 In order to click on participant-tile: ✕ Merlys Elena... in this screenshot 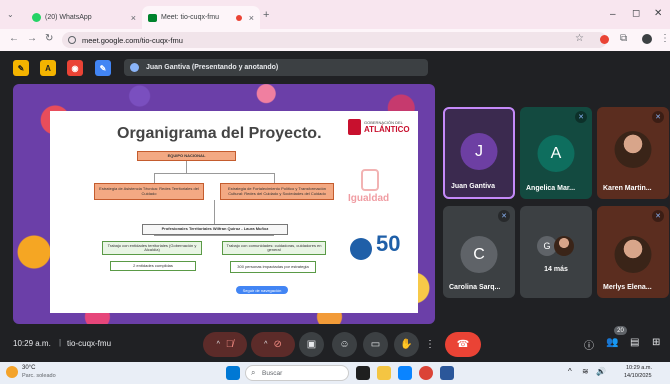, I will do `click(633, 252)`.